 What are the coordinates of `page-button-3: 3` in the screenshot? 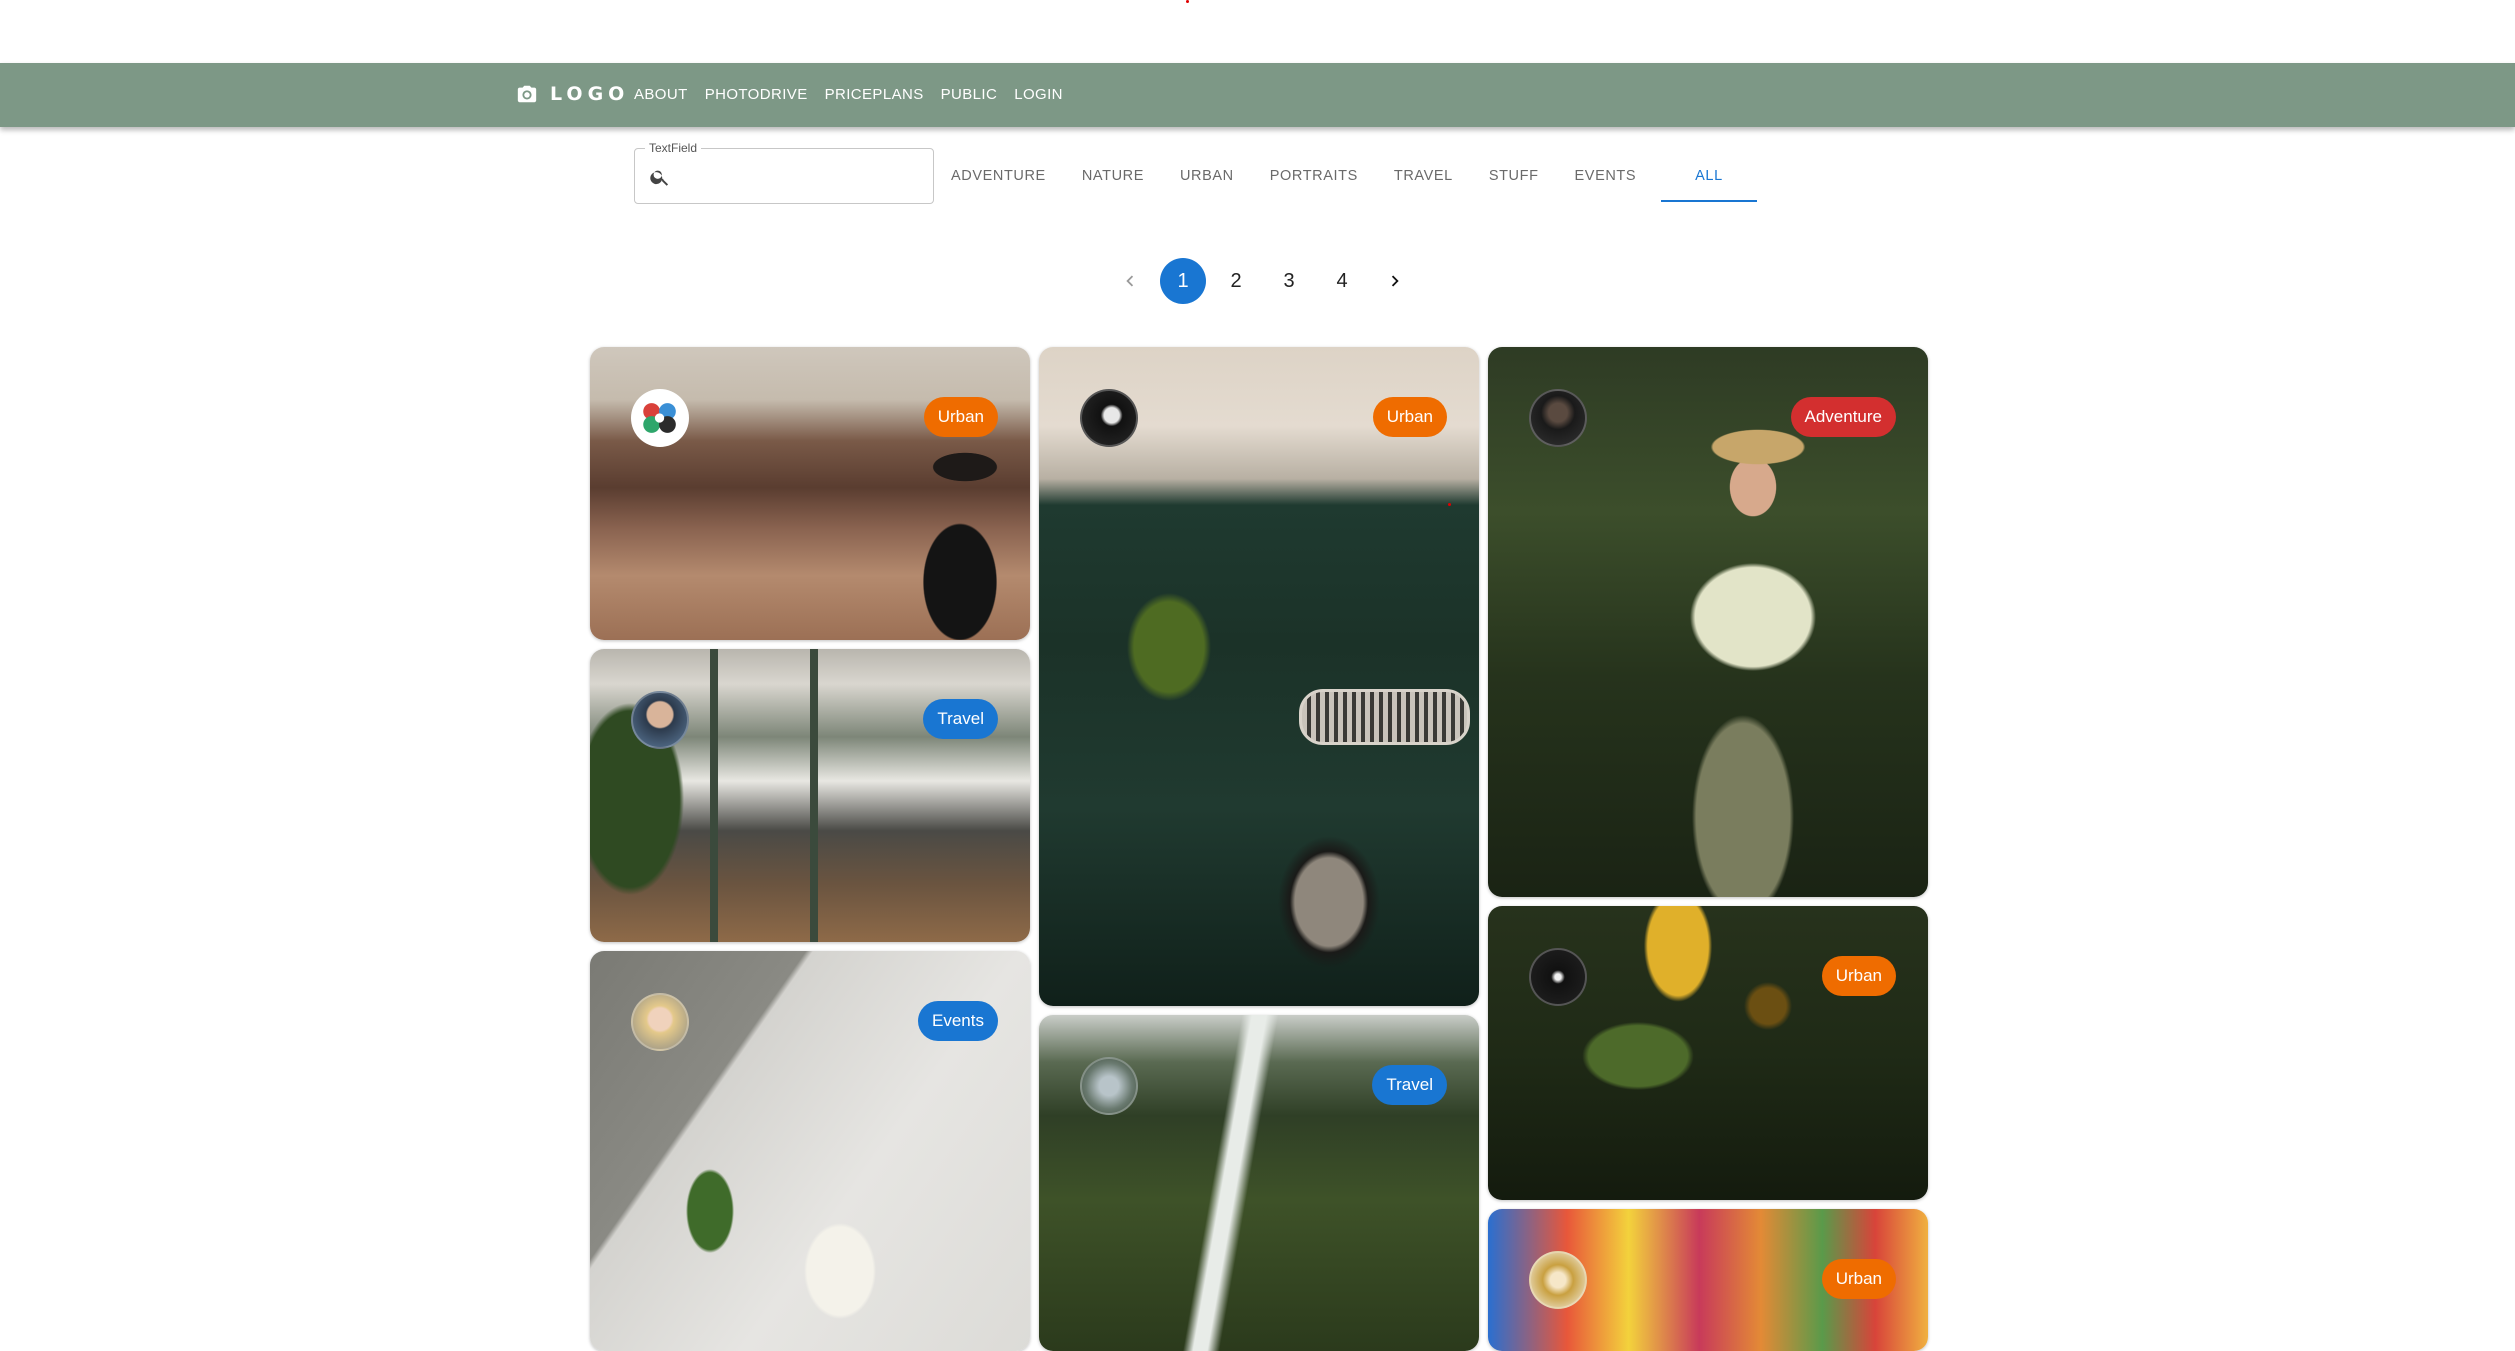 It's located at (1289, 281).